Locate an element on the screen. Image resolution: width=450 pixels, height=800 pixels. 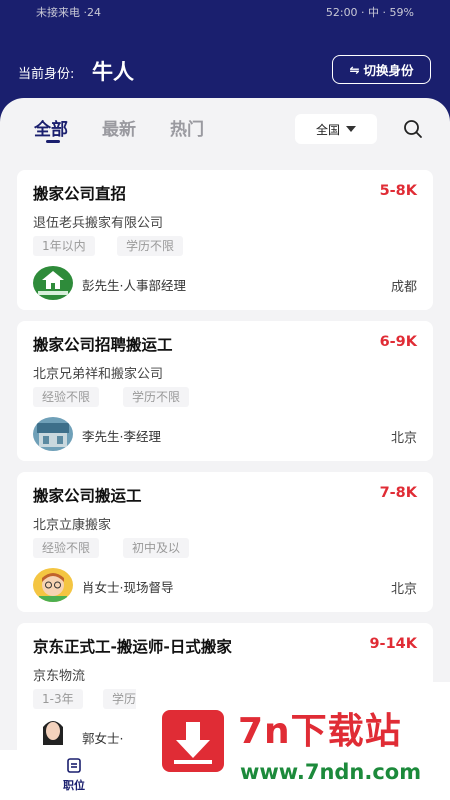
nav-item-jobs: 职位 is located at coordinates (74, 773).